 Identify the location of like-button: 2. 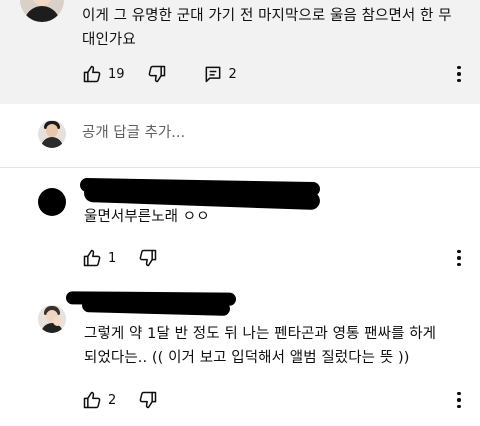
(99, 400).